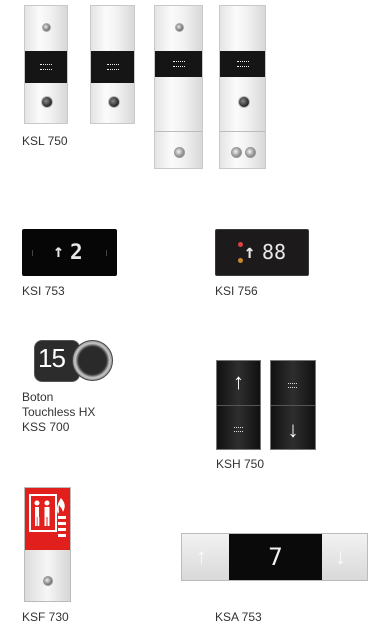 The height and width of the screenshot is (627, 374). I want to click on down-call-button, so click(250, 152).